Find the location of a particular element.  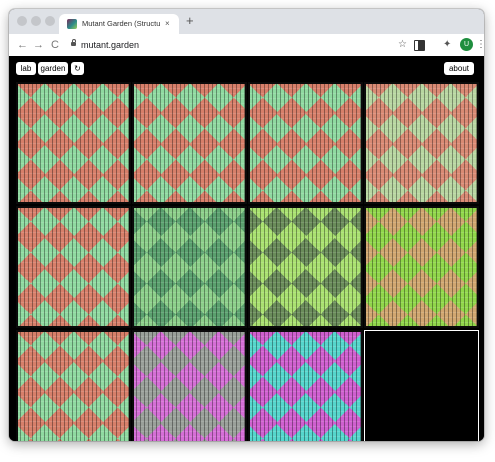

browser-toolbar: ← → C mutant.garden ☆ ✦ U ⋮ is located at coordinates (246, 45).